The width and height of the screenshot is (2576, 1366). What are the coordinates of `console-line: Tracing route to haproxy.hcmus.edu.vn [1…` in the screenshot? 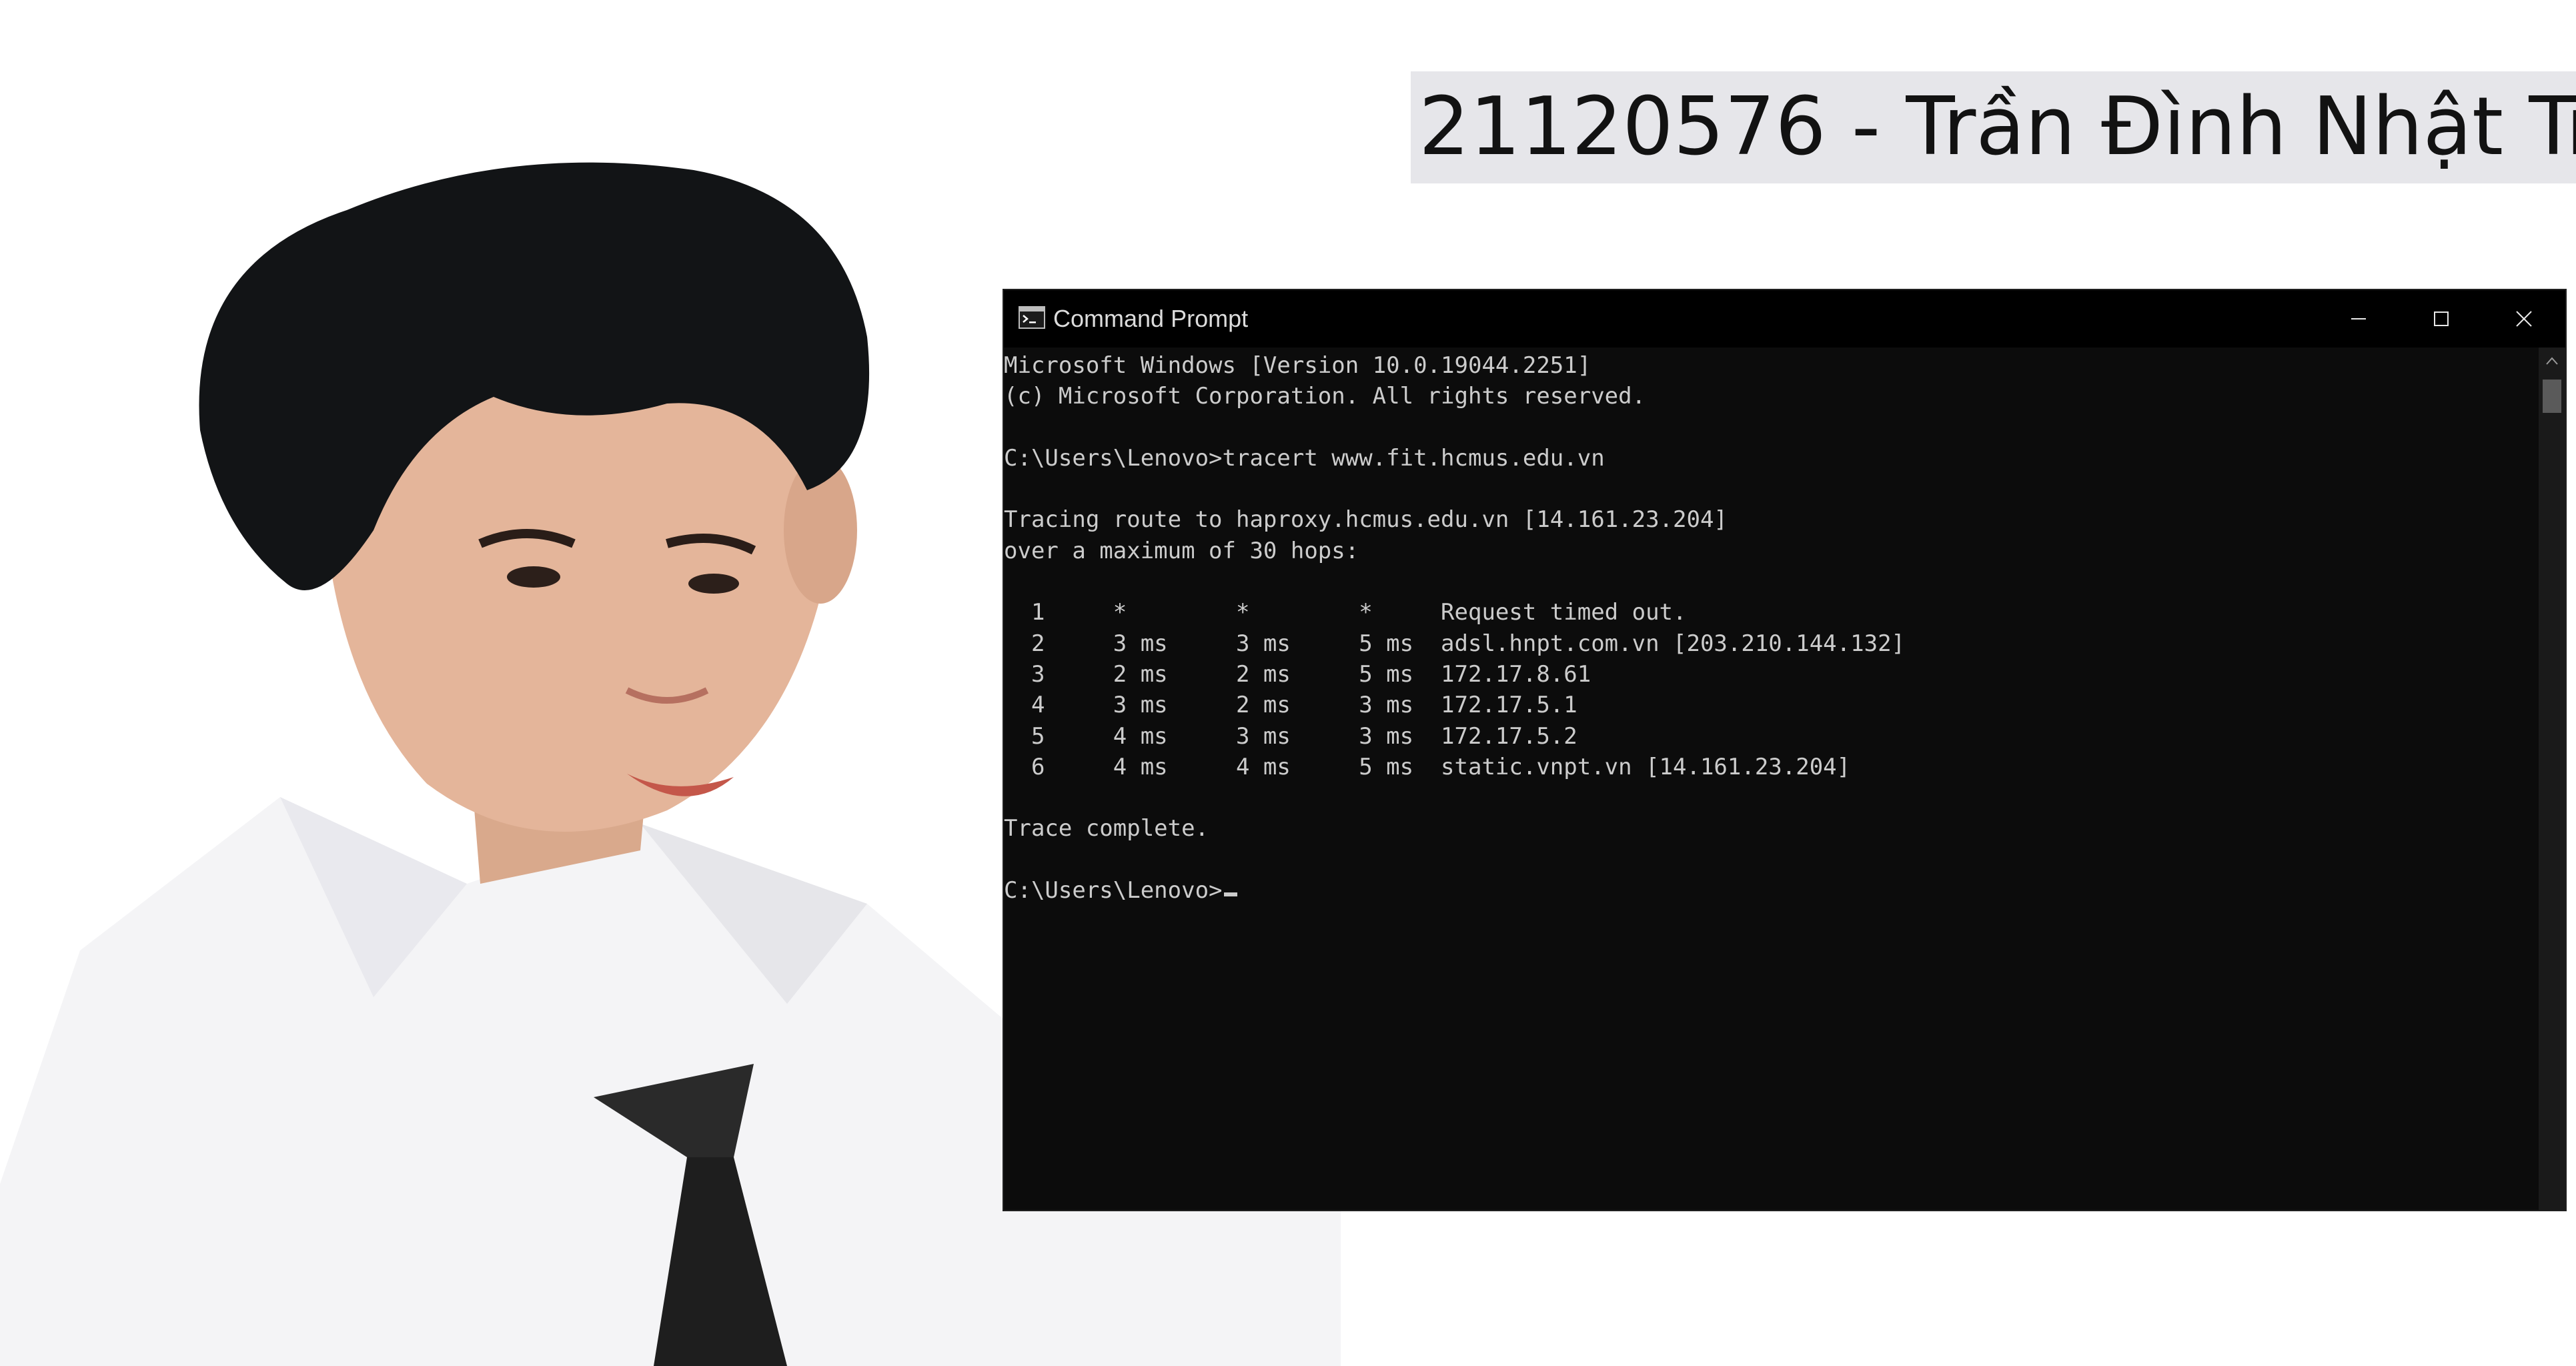 It's located at (1366, 520).